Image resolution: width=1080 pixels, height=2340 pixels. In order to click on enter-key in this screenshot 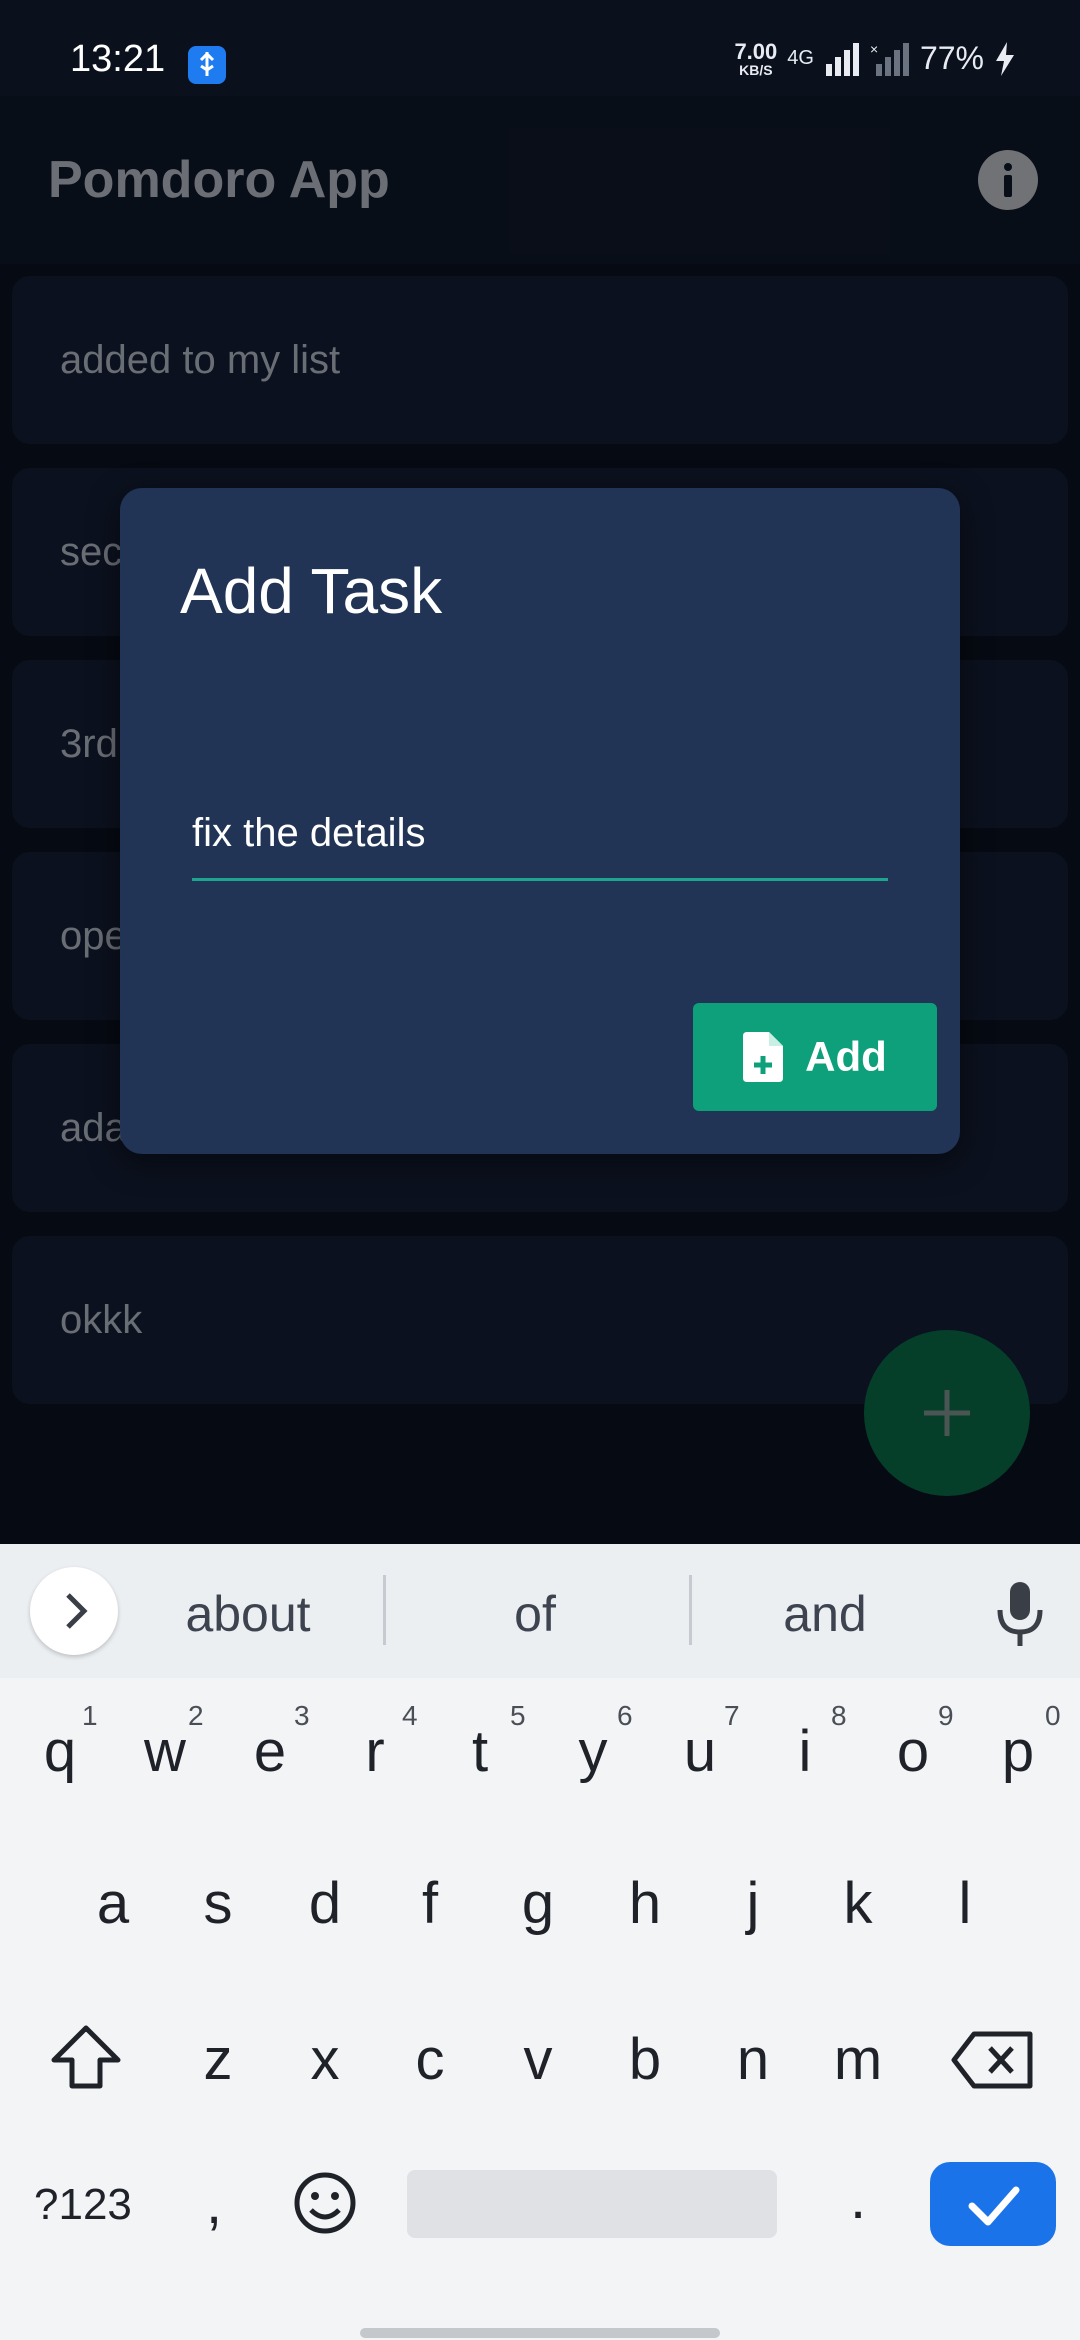, I will do `click(993, 2204)`.